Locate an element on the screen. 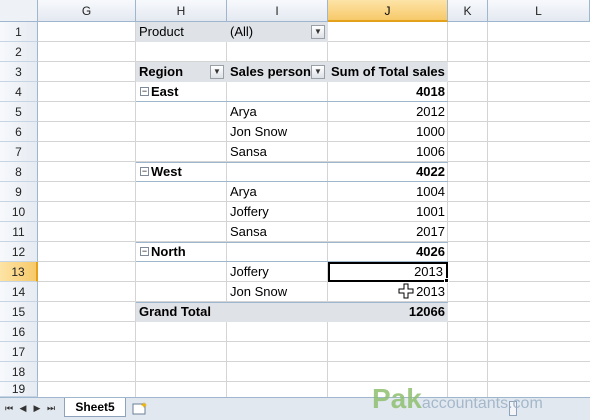 This screenshot has height=420, width=590. column-header-g: G is located at coordinates (87, 11).